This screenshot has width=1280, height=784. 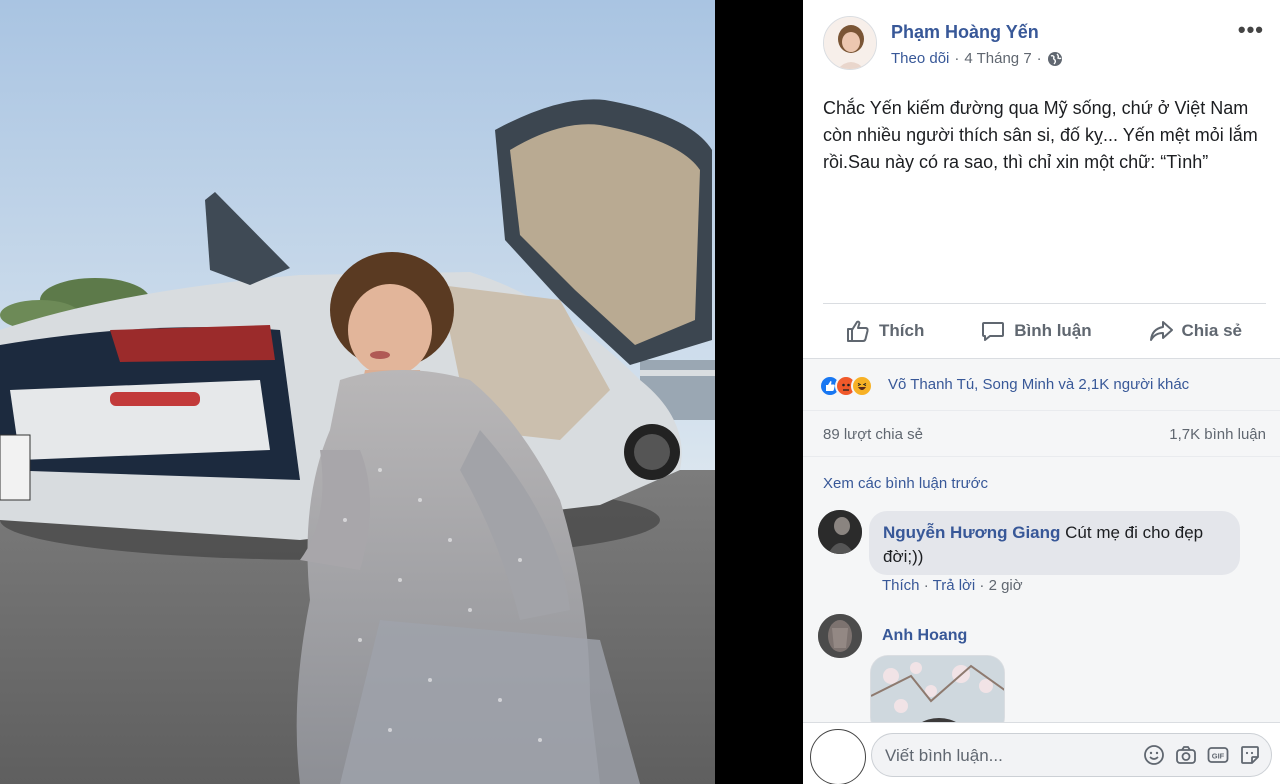 I want to click on comment-icon, so click(x=993, y=331).